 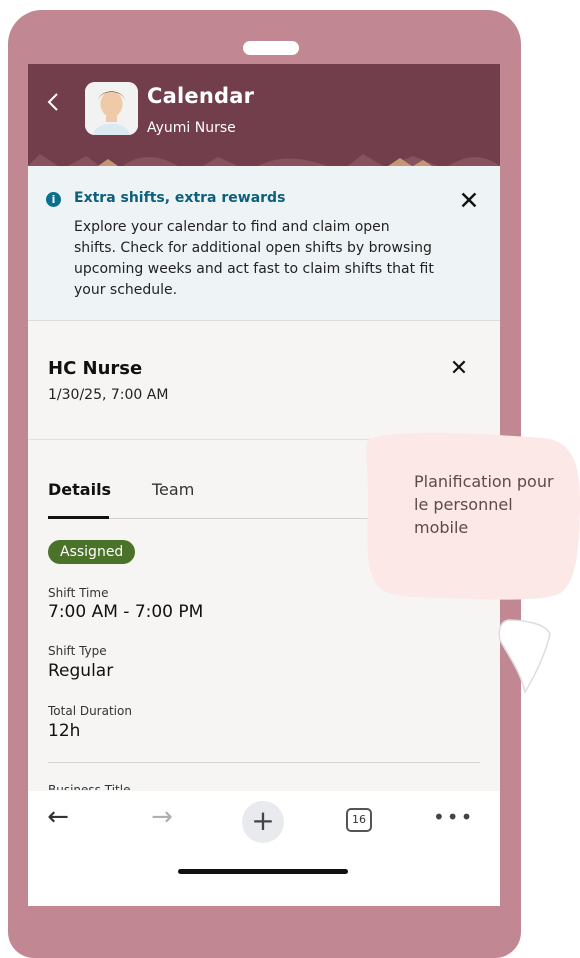 I want to click on business-title-label: Business Title, so click(x=89, y=786).